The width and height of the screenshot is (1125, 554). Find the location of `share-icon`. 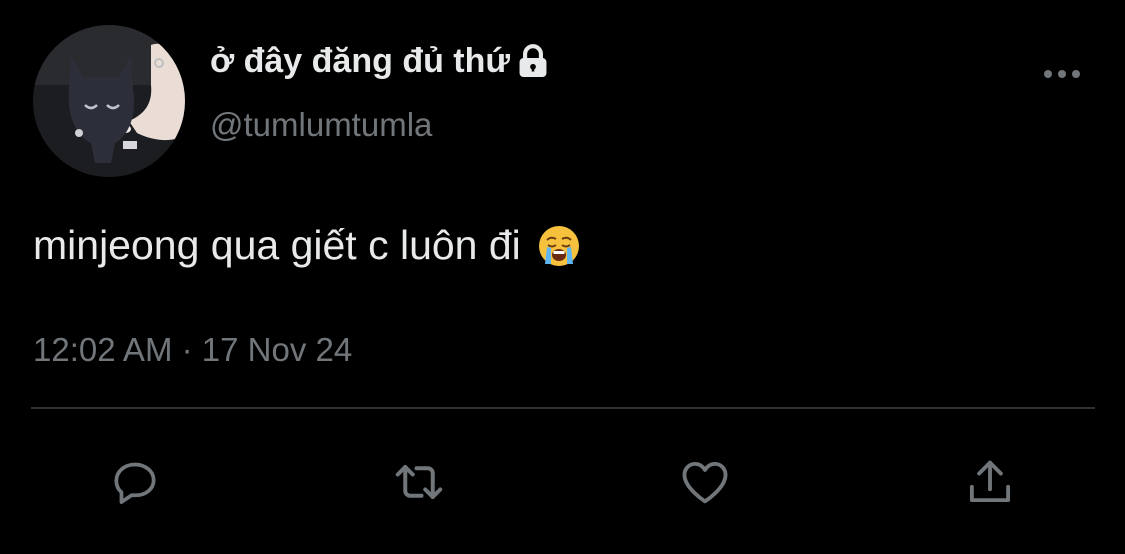

share-icon is located at coordinates (990, 481).